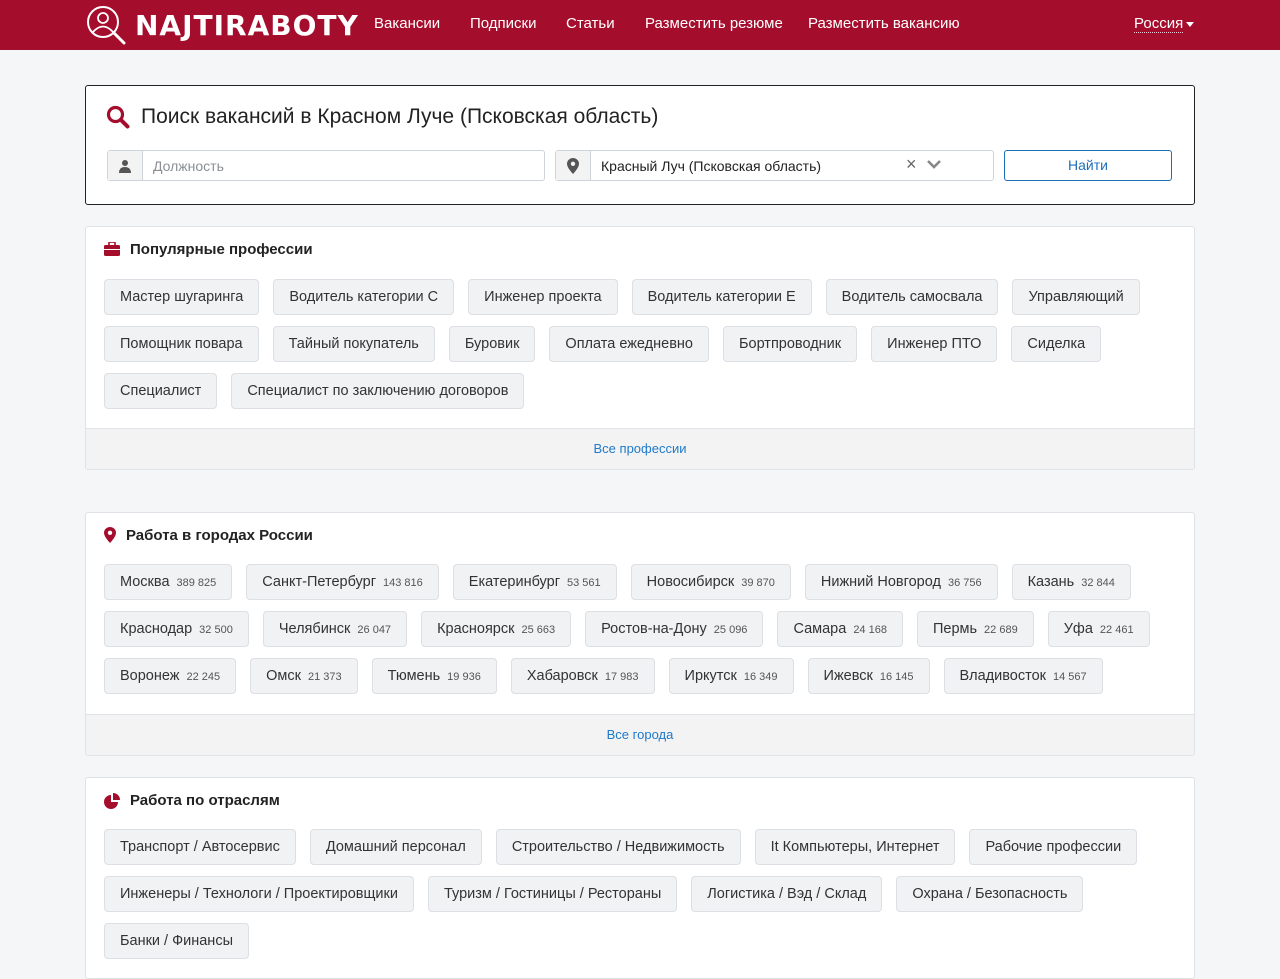 The width and height of the screenshot is (1280, 979). I want to click on country-selector: Россия, so click(1159, 24).